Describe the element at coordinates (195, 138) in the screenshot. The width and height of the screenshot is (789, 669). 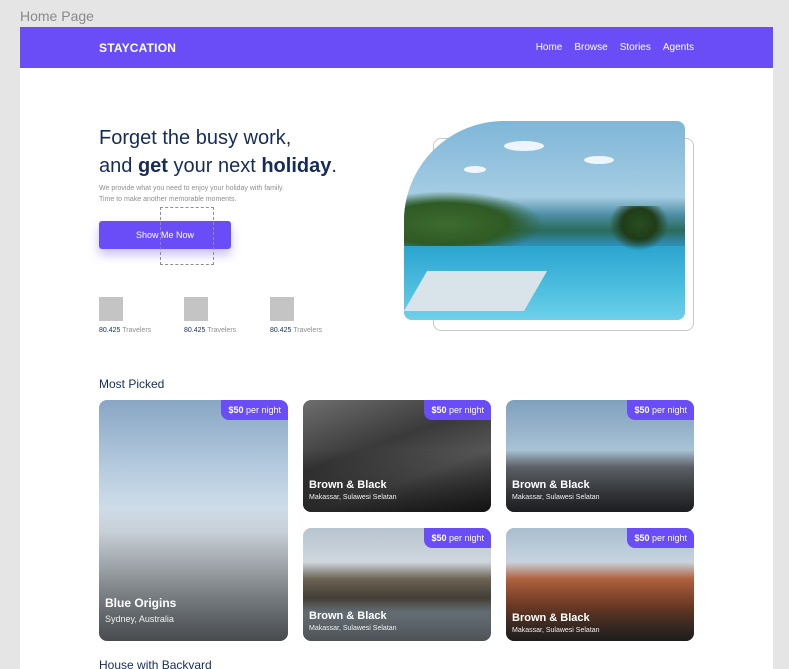
I see `hero-title-line1: Forget the busy work,` at that location.